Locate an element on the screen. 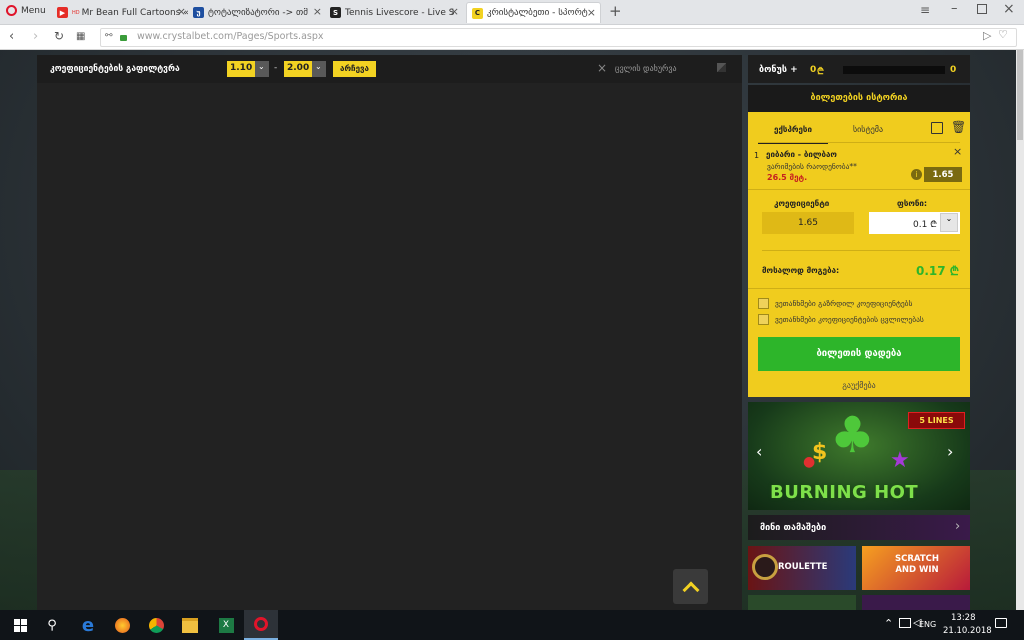 Image resolution: width=1024 pixels, height=640 pixels. windows-start-icon is located at coordinates (20, 625).